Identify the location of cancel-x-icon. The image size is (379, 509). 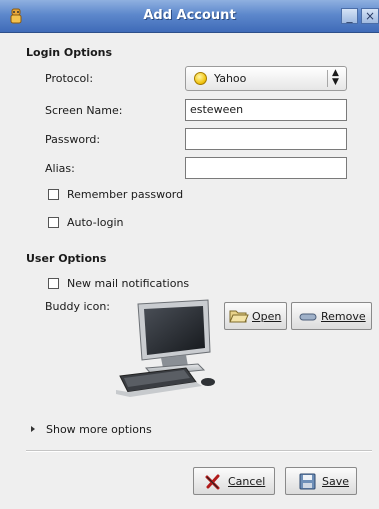
(212, 482).